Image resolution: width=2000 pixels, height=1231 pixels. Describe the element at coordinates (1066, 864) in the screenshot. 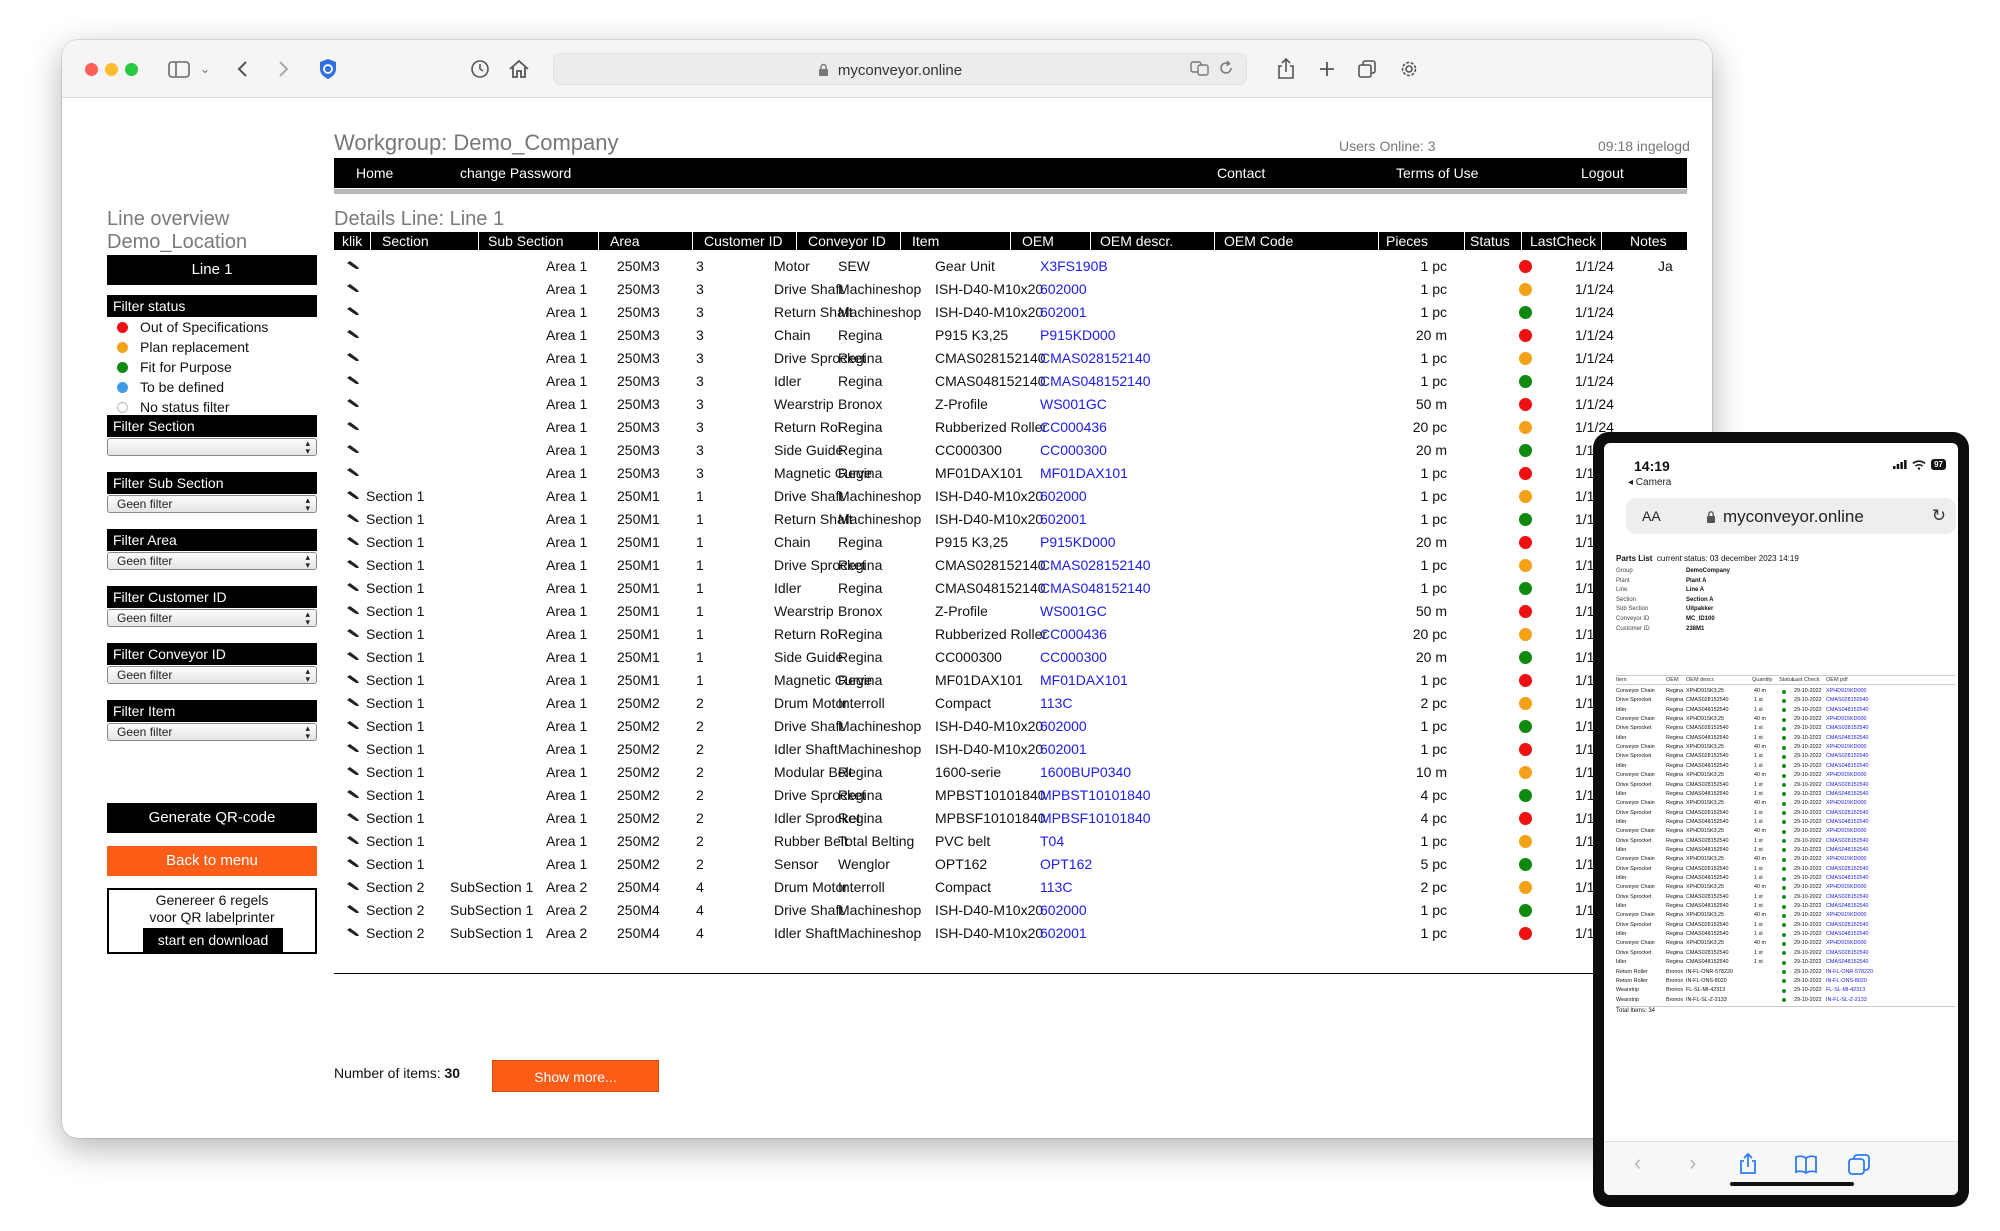

I see `cell-oem-code: OPT162` at that location.